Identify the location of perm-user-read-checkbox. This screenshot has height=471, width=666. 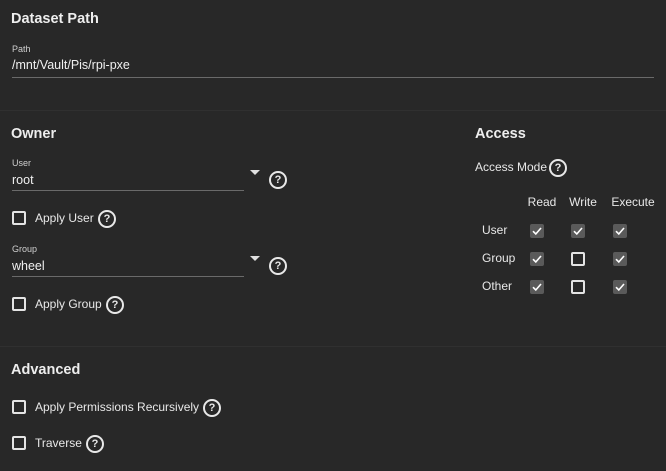
(537, 231).